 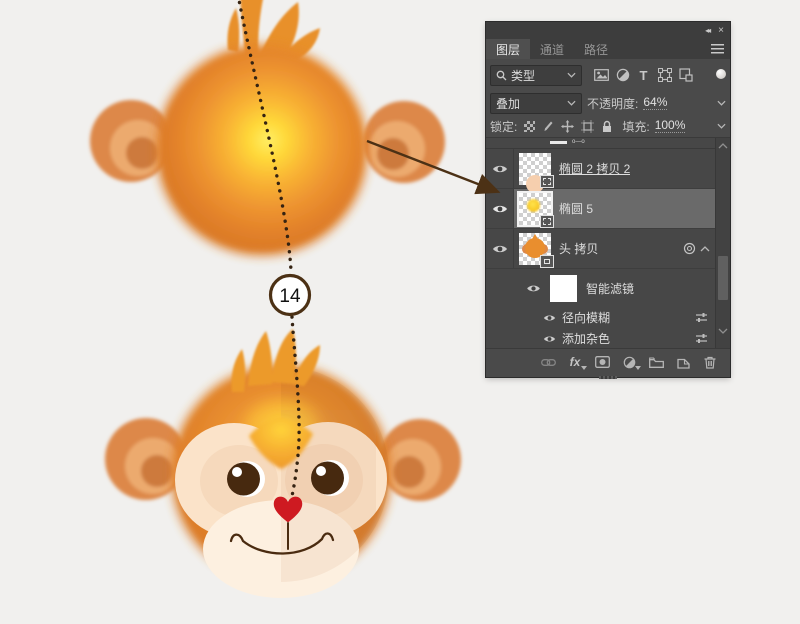 I want to click on filter-item-add-noise: 添加杂色, so click(x=608, y=338).